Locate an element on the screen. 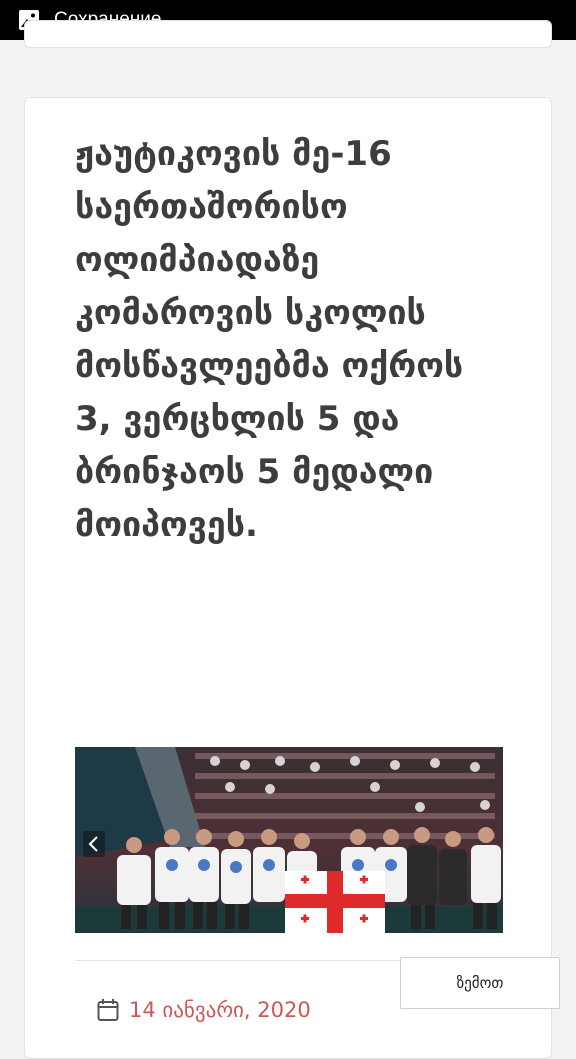 The image size is (576, 1059). calendar-icon is located at coordinates (108, 1010).